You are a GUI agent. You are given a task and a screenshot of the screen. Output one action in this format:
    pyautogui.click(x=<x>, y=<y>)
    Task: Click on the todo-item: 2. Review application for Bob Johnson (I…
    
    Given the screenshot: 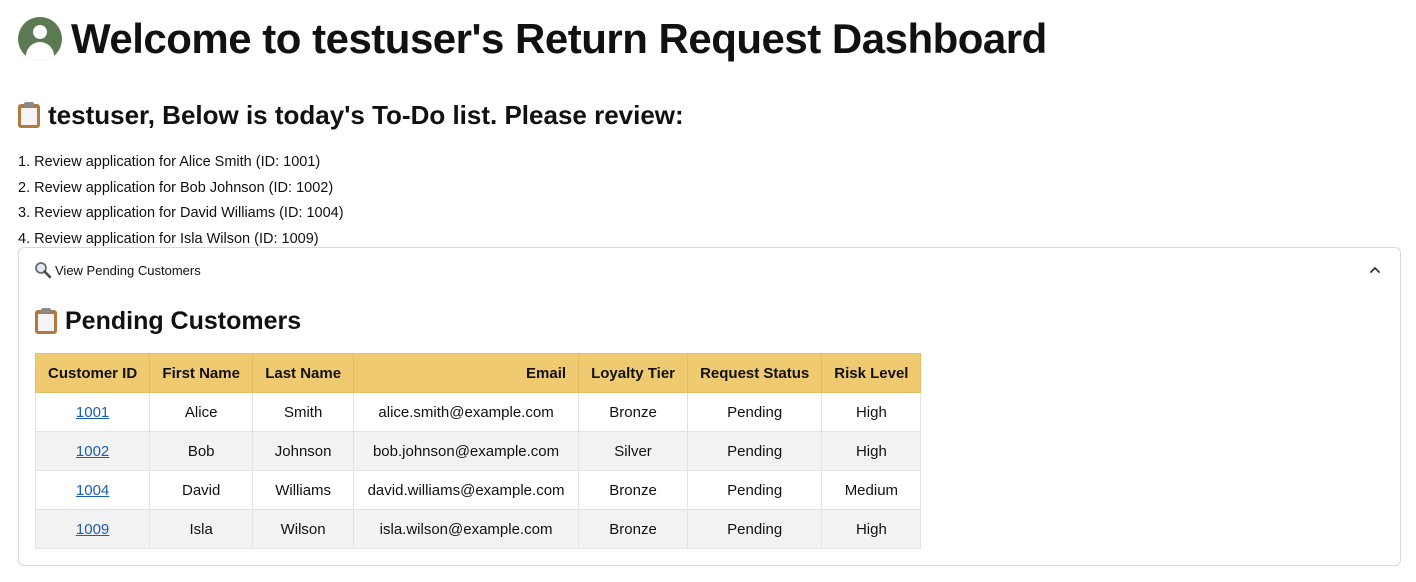 What is the action you would take?
    pyautogui.click(x=176, y=187)
    